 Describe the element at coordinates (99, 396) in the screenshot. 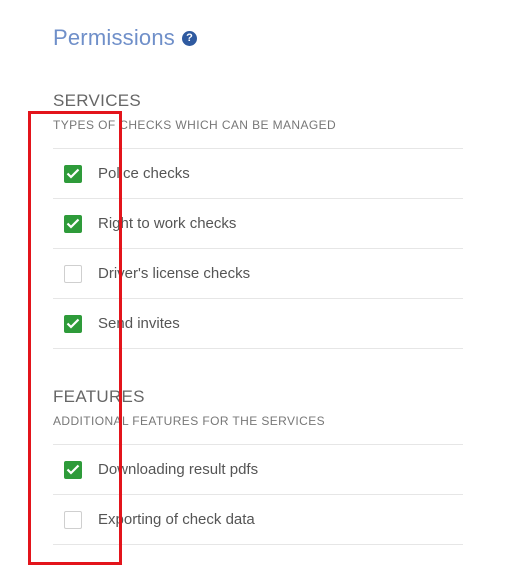

I see `features-heading: FEATURES` at that location.